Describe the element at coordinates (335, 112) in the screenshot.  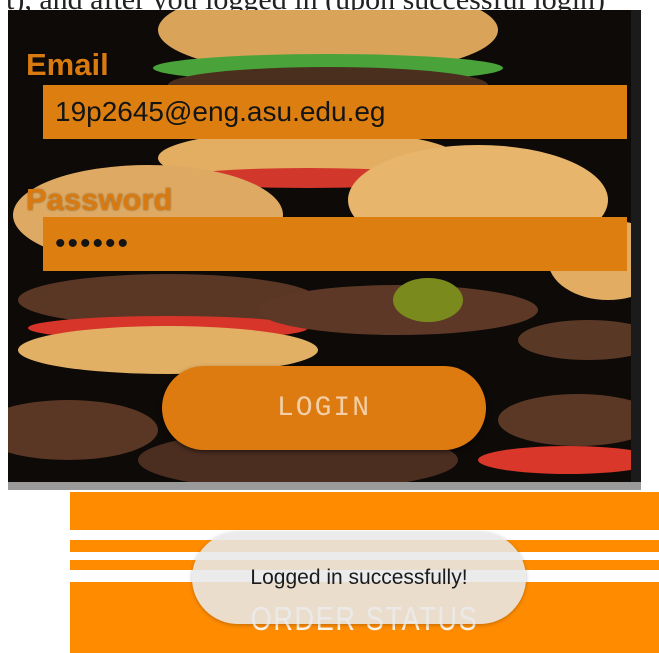
I see `email-field: 19p2645@eng.asu.edu.eg` at that location.